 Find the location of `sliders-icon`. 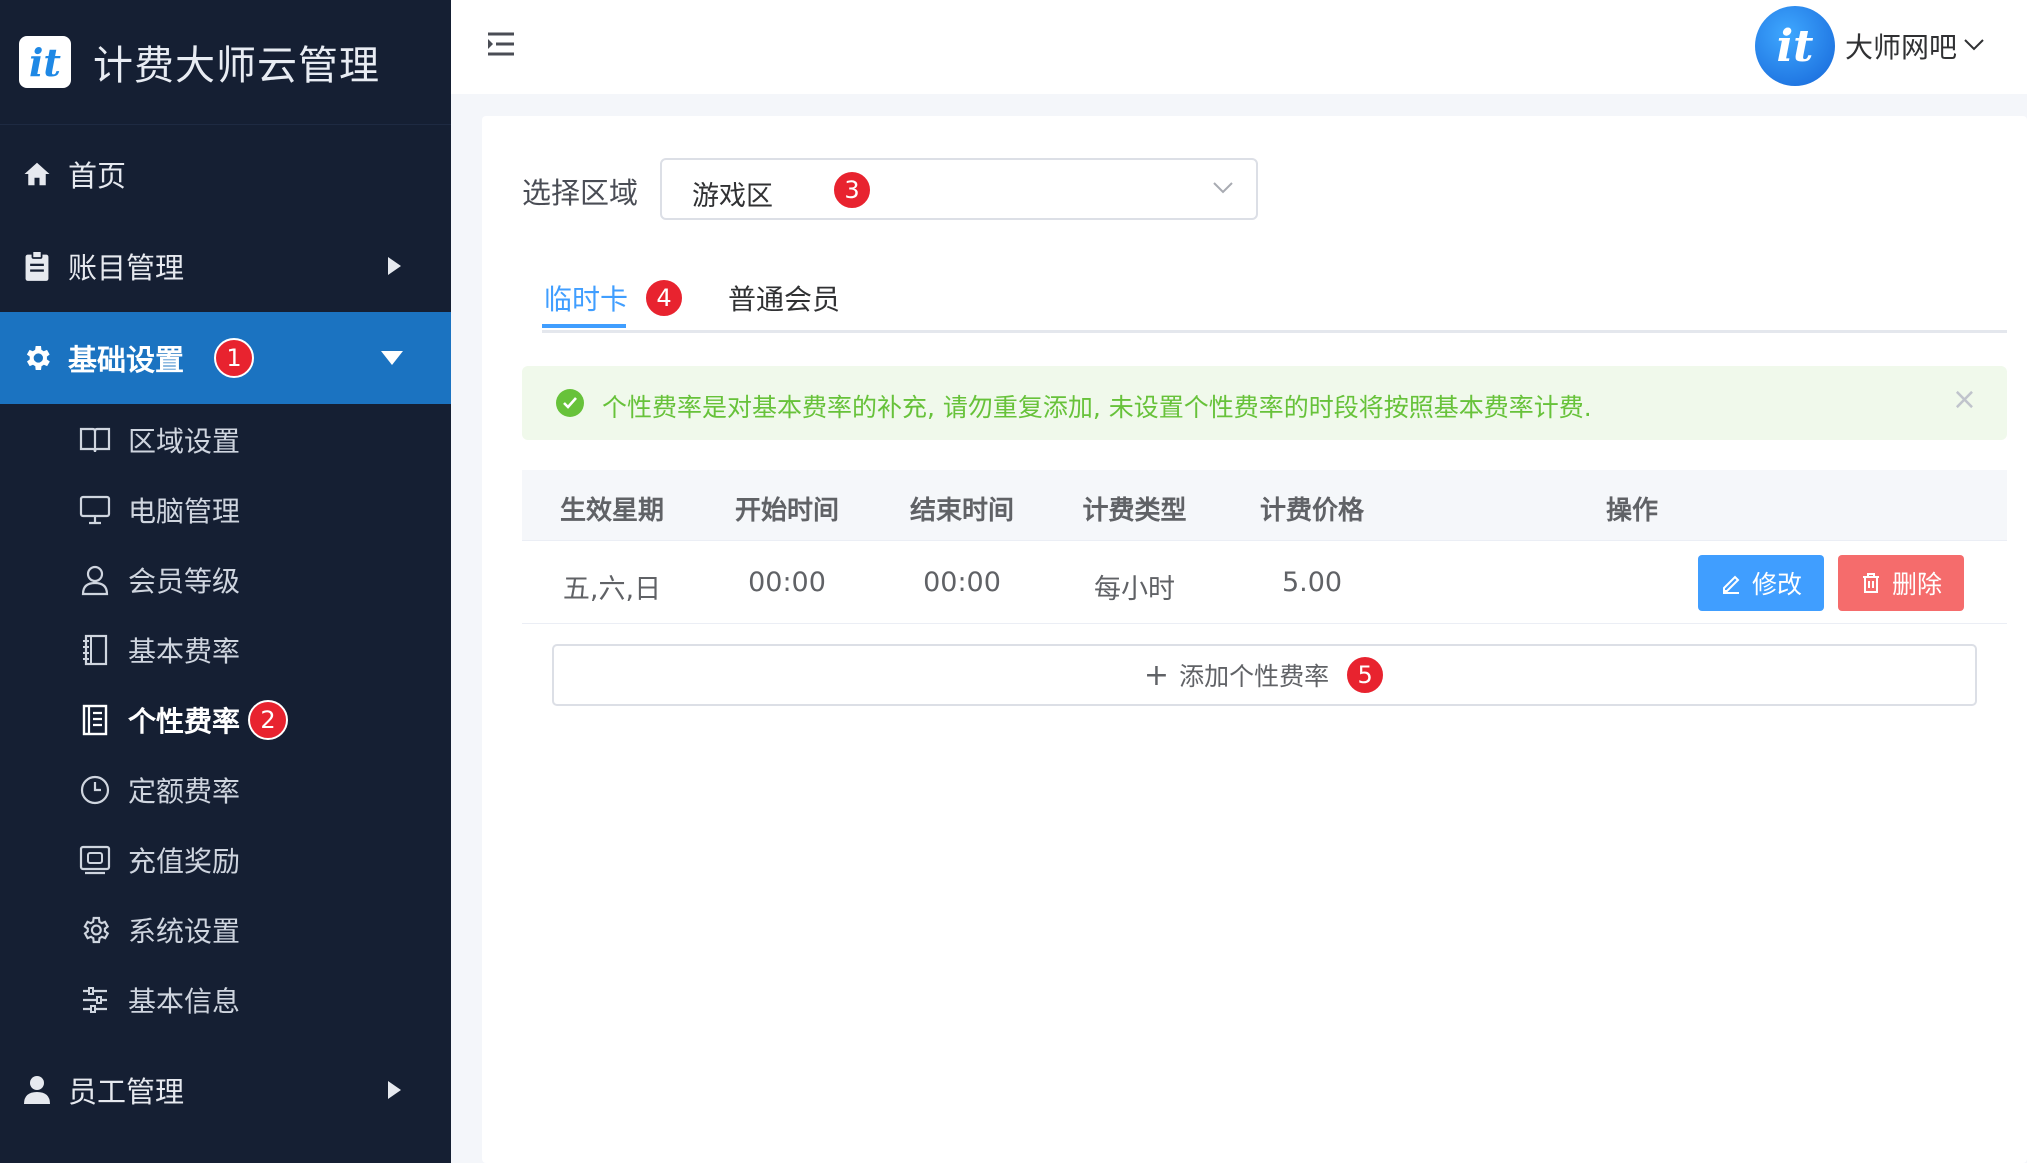

sliders-icon is located at coordinates (95, 1000).